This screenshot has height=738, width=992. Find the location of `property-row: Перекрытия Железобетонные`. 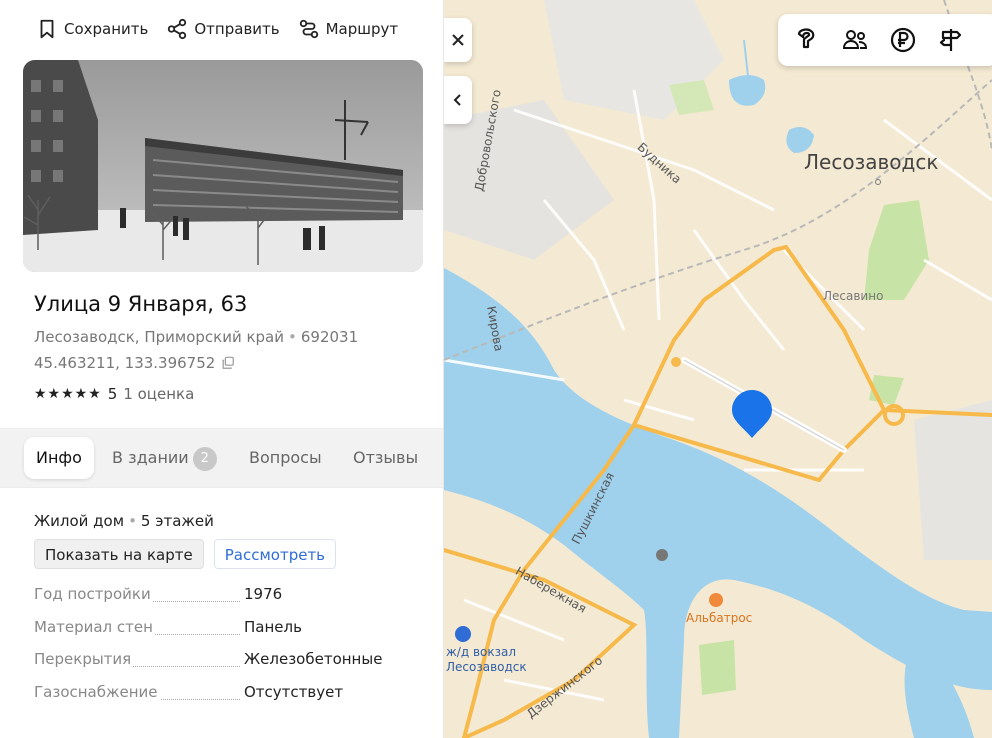

property-row: Перекрытия Железобетонные is located at coordinates (224, 666).